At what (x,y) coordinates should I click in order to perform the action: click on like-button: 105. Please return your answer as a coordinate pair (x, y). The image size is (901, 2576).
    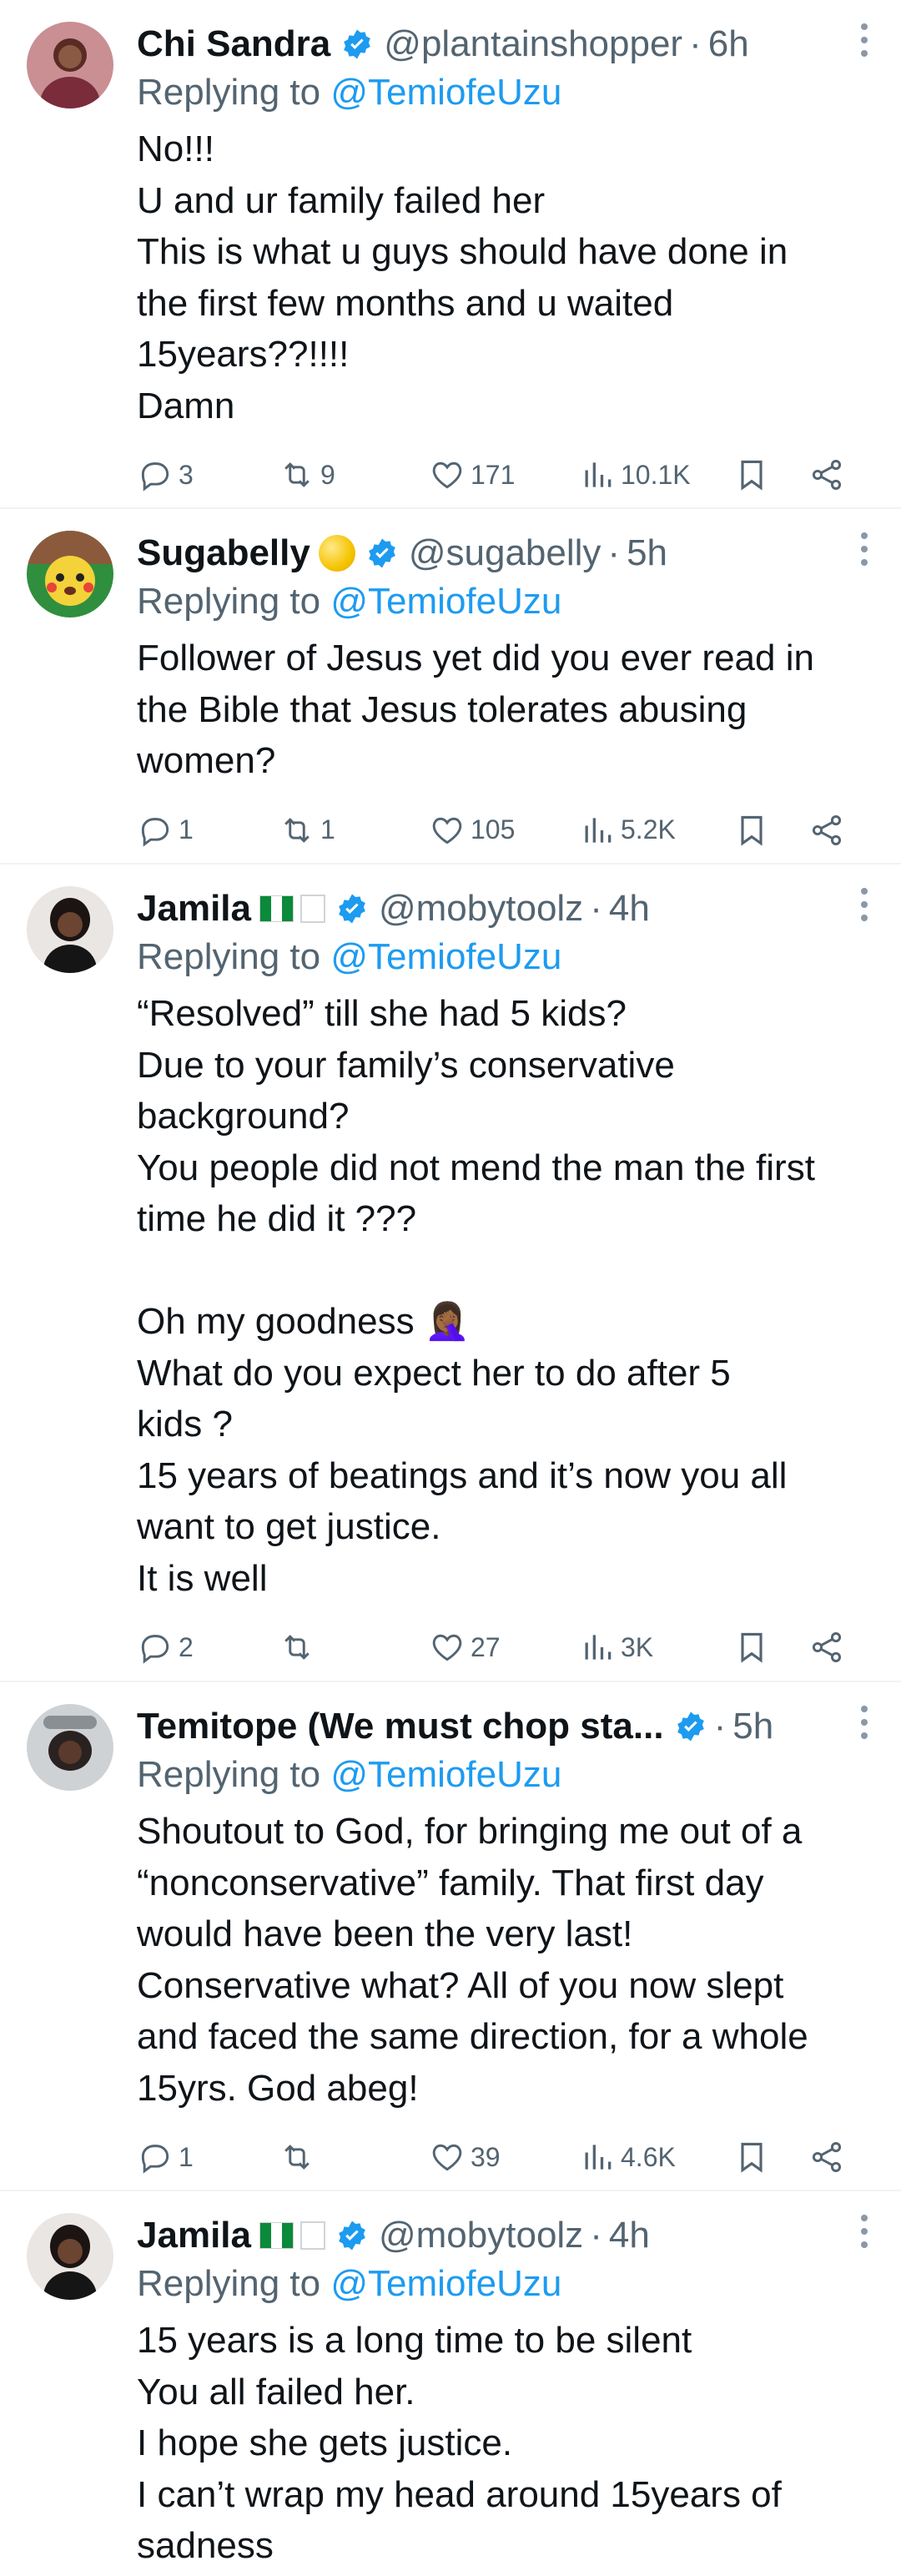
    Looking at the image, I should click on (504, 830).